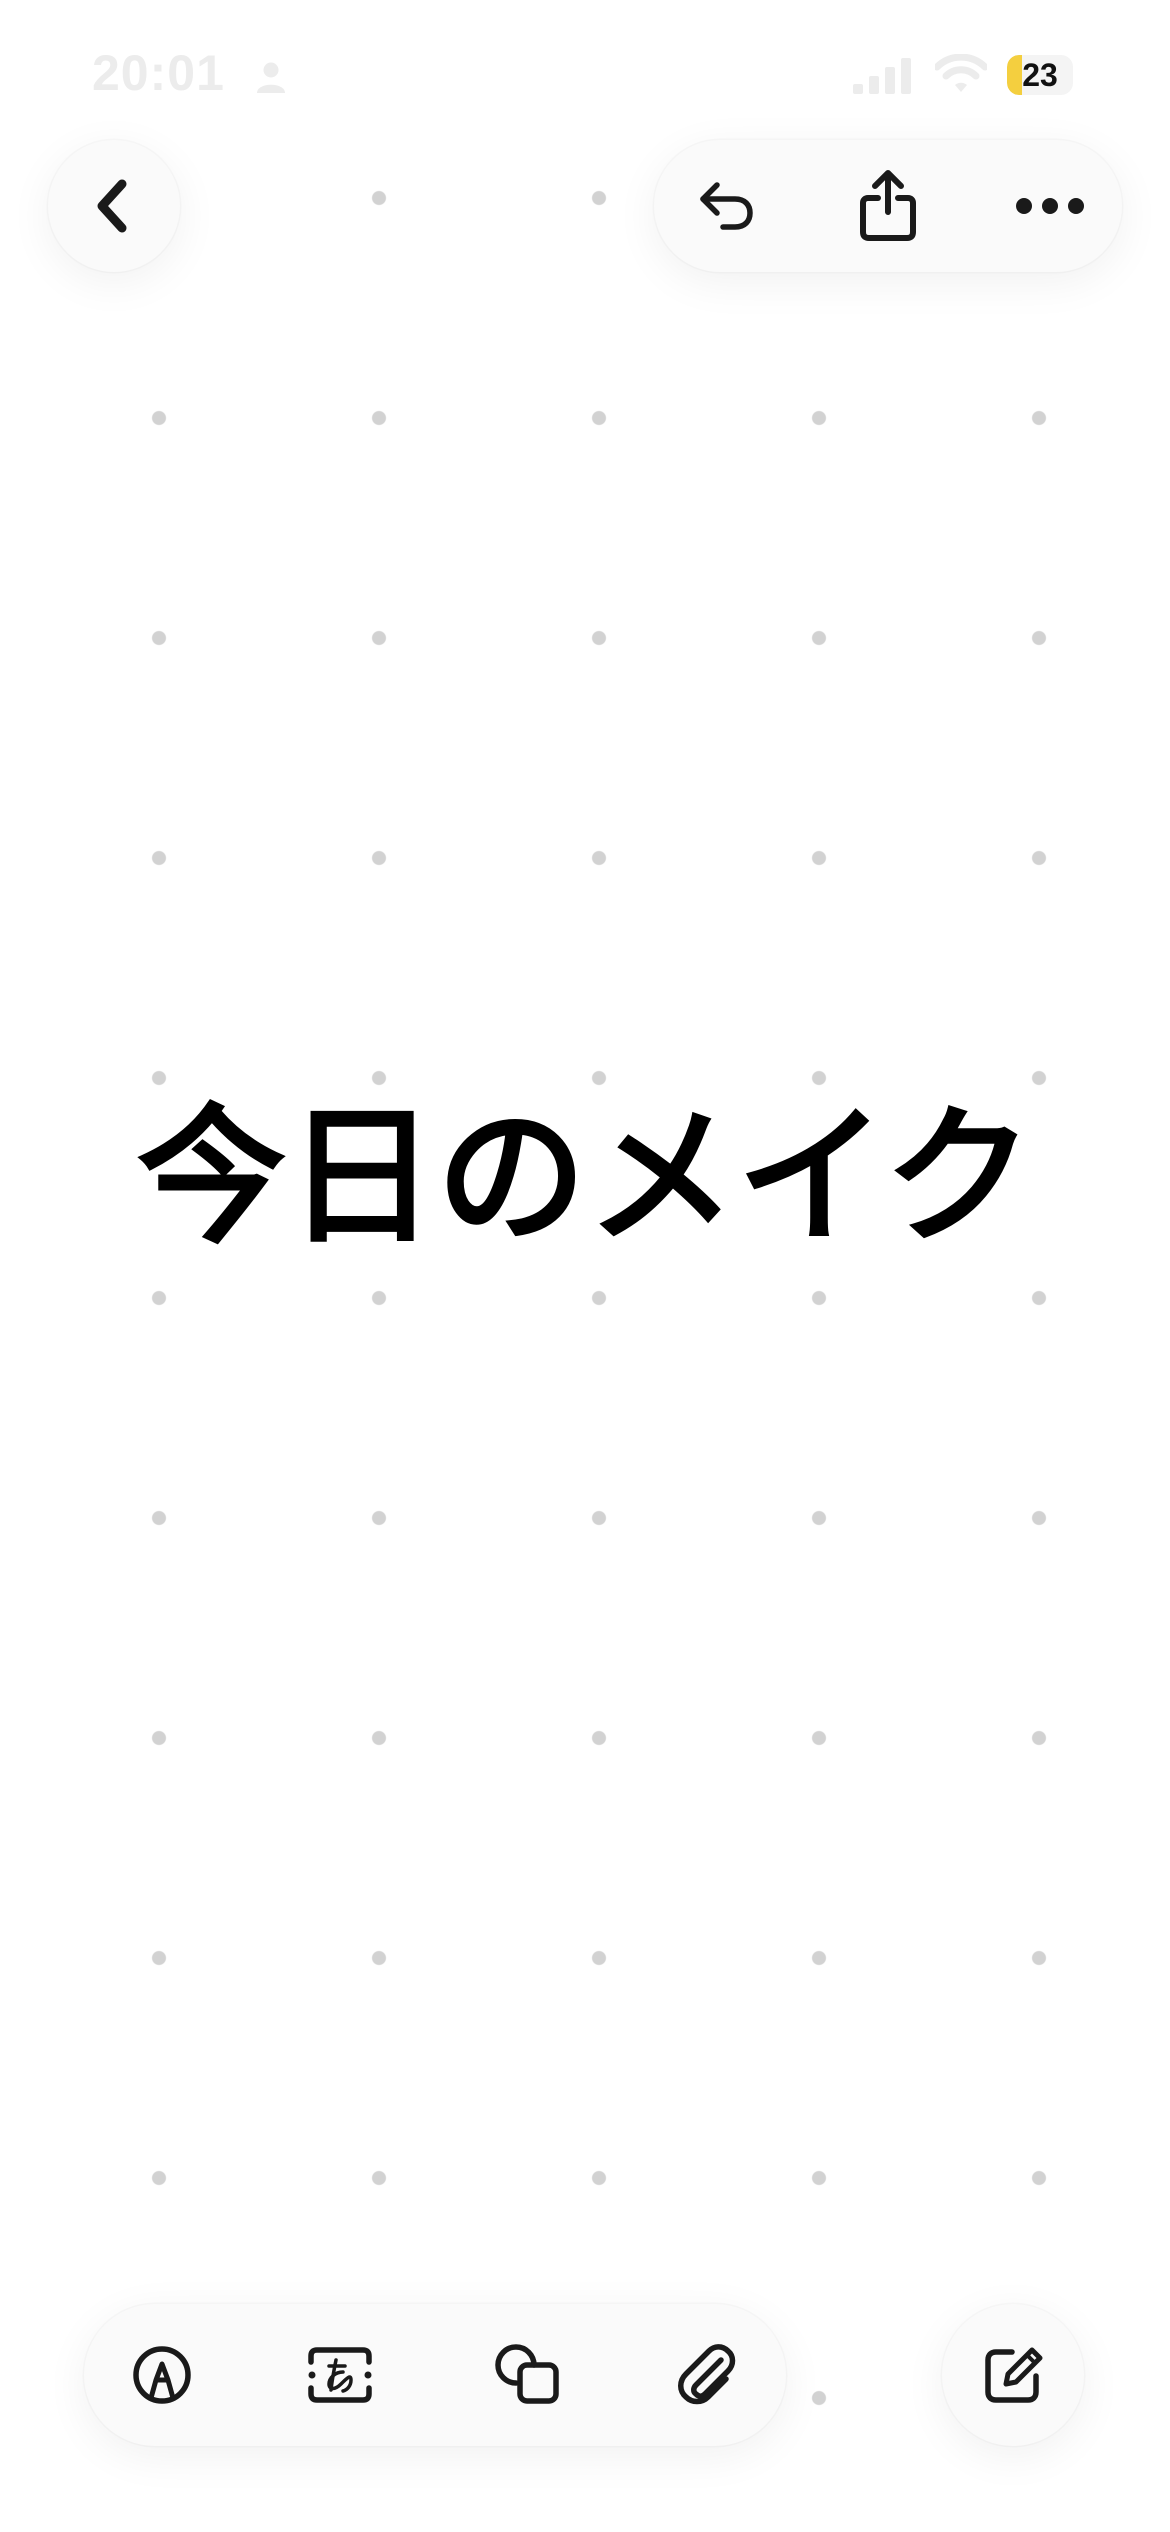 The width and height of the screenshot is (1170, 2532). I want to click on attach-button, so click(706, 2375).